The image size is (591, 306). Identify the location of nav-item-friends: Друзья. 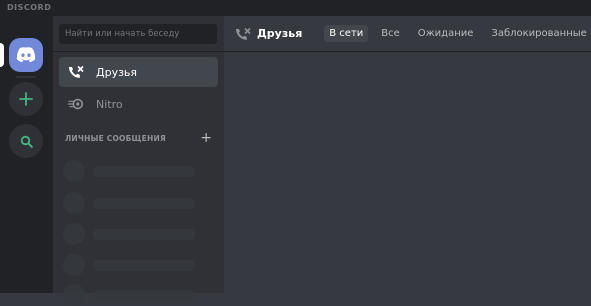
(138, 72).